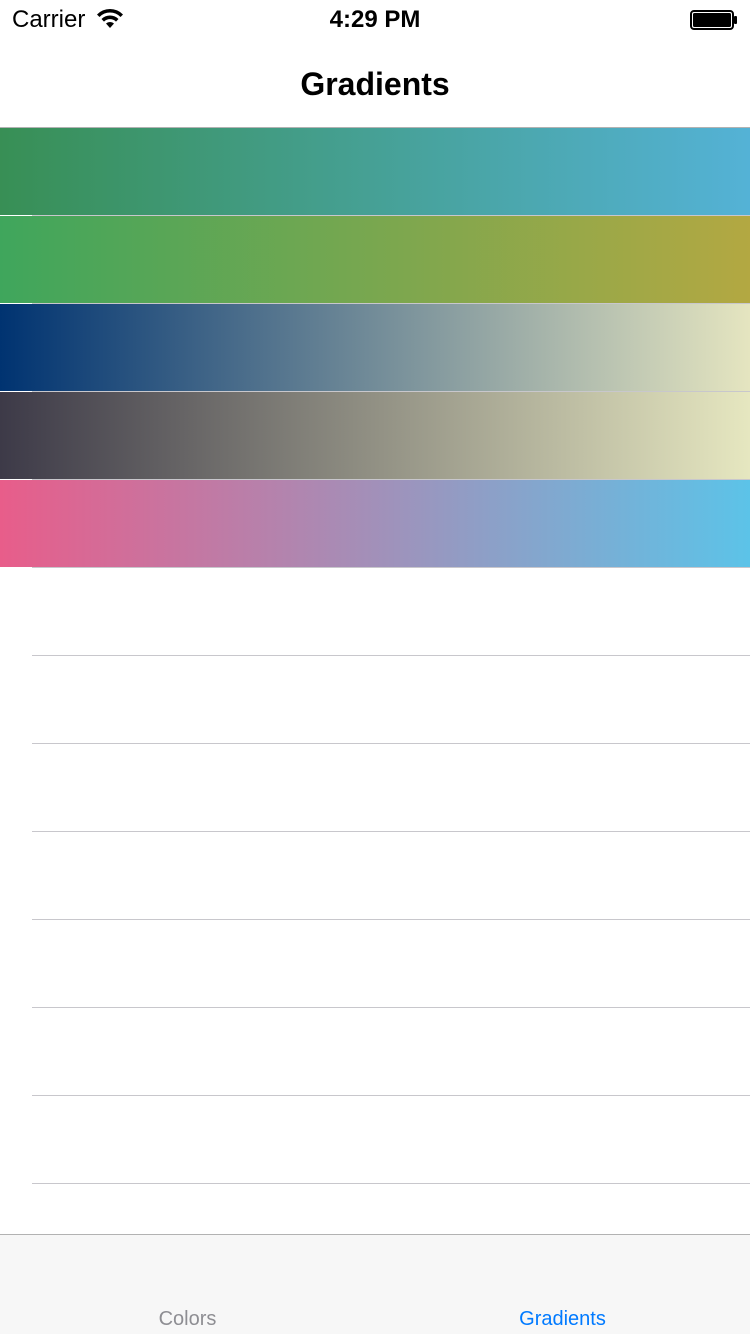  Describe the element at coordinates (391, 1183) in the screenshot. I see `row-separator` at that location.